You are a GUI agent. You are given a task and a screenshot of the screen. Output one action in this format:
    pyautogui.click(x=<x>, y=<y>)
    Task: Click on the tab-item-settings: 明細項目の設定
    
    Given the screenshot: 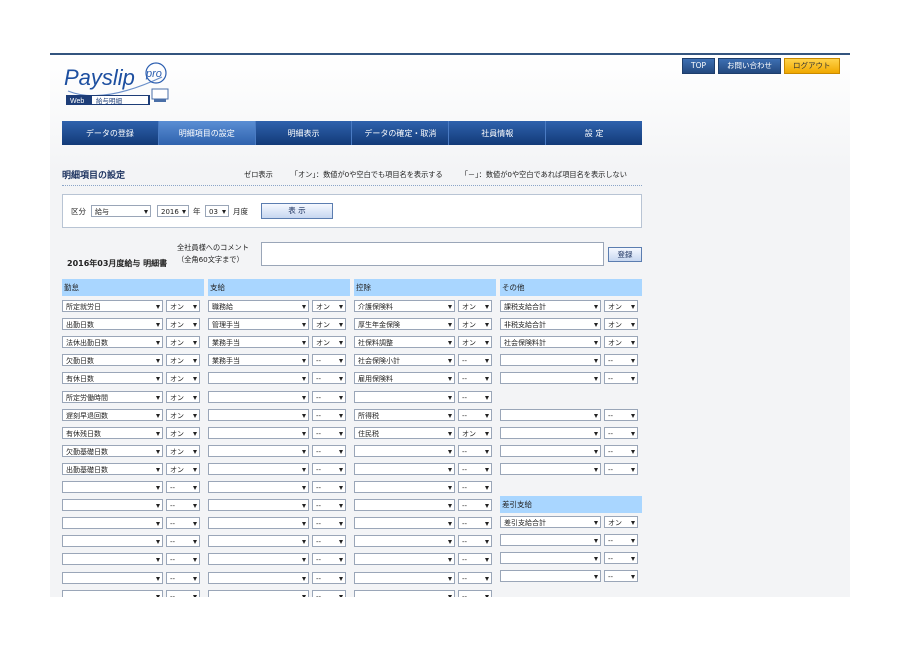 What is the action you would take?
    pyautogui.click(x=207, y=133)
    